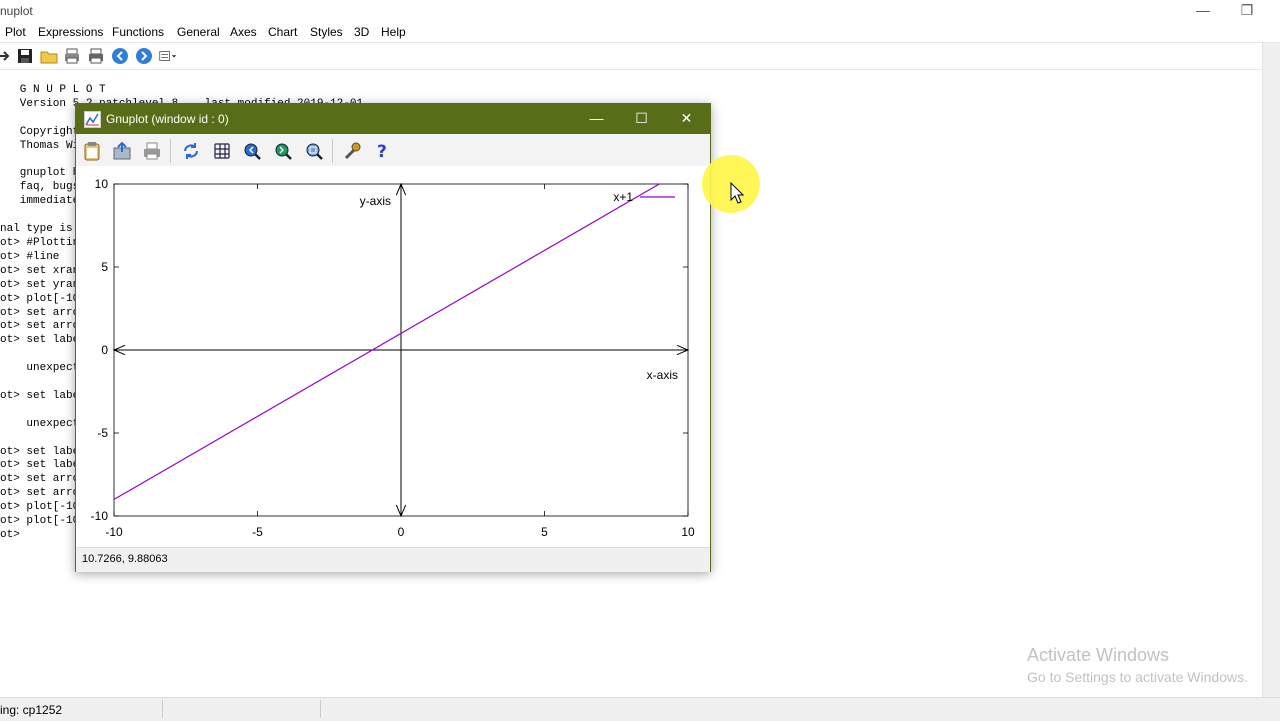  Describe the element at coordinates (283, 151) in the screenshot. I see `zoom-next-icon` at that location.